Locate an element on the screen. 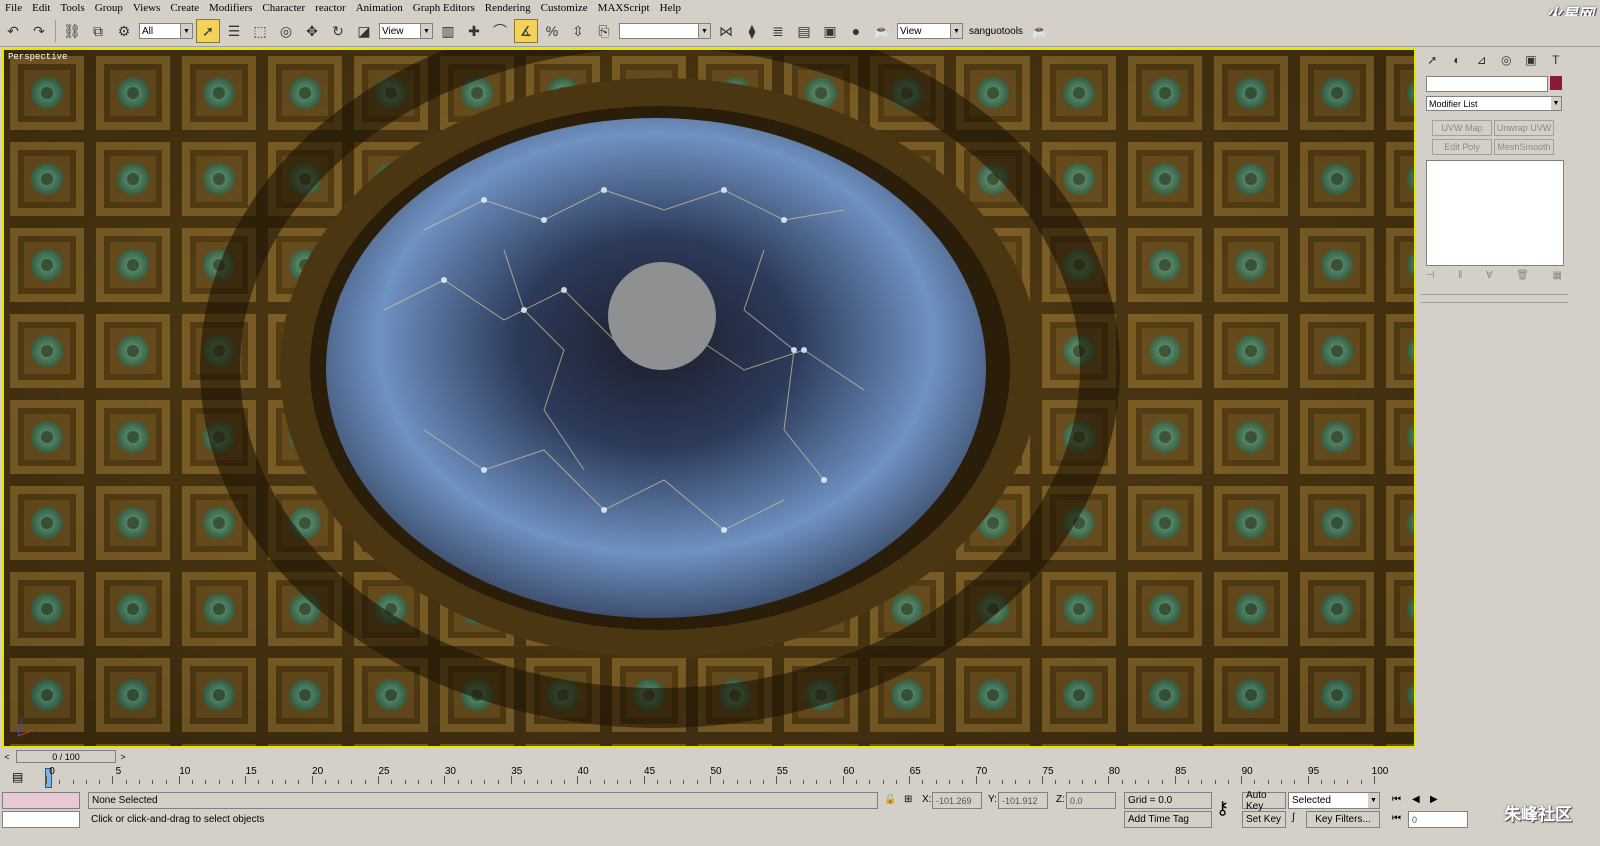 The image size is (1600, 846). menu-customize: Customize is located at coordinates (564, 8).